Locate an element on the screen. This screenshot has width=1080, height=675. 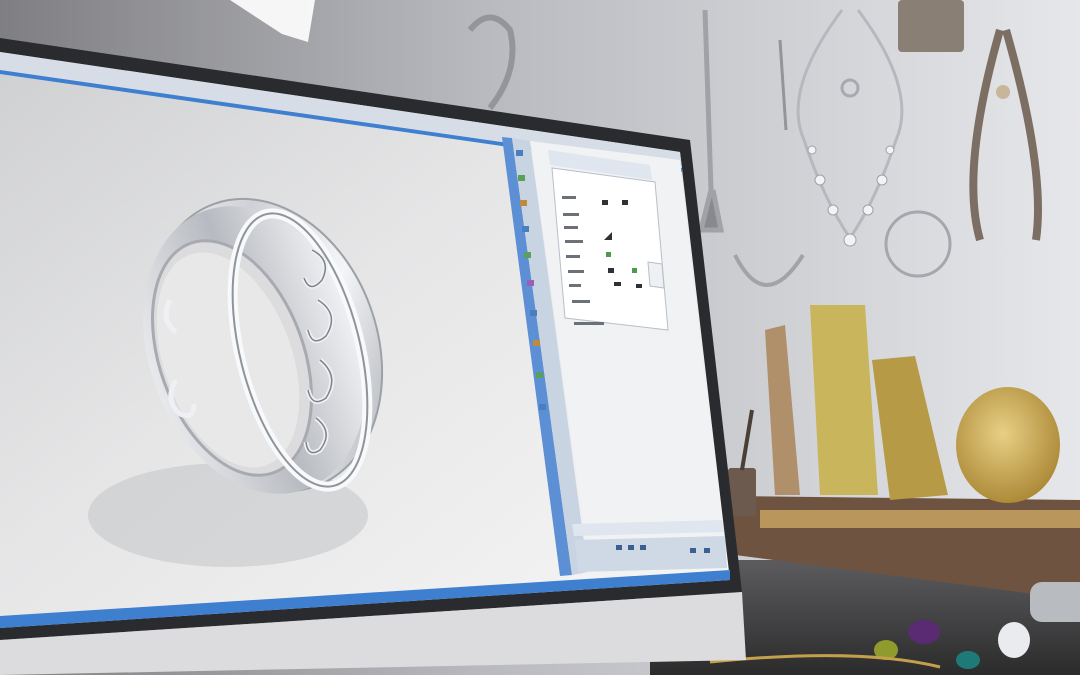
gold-bar-on-bench is located at coordinates (920, 519).